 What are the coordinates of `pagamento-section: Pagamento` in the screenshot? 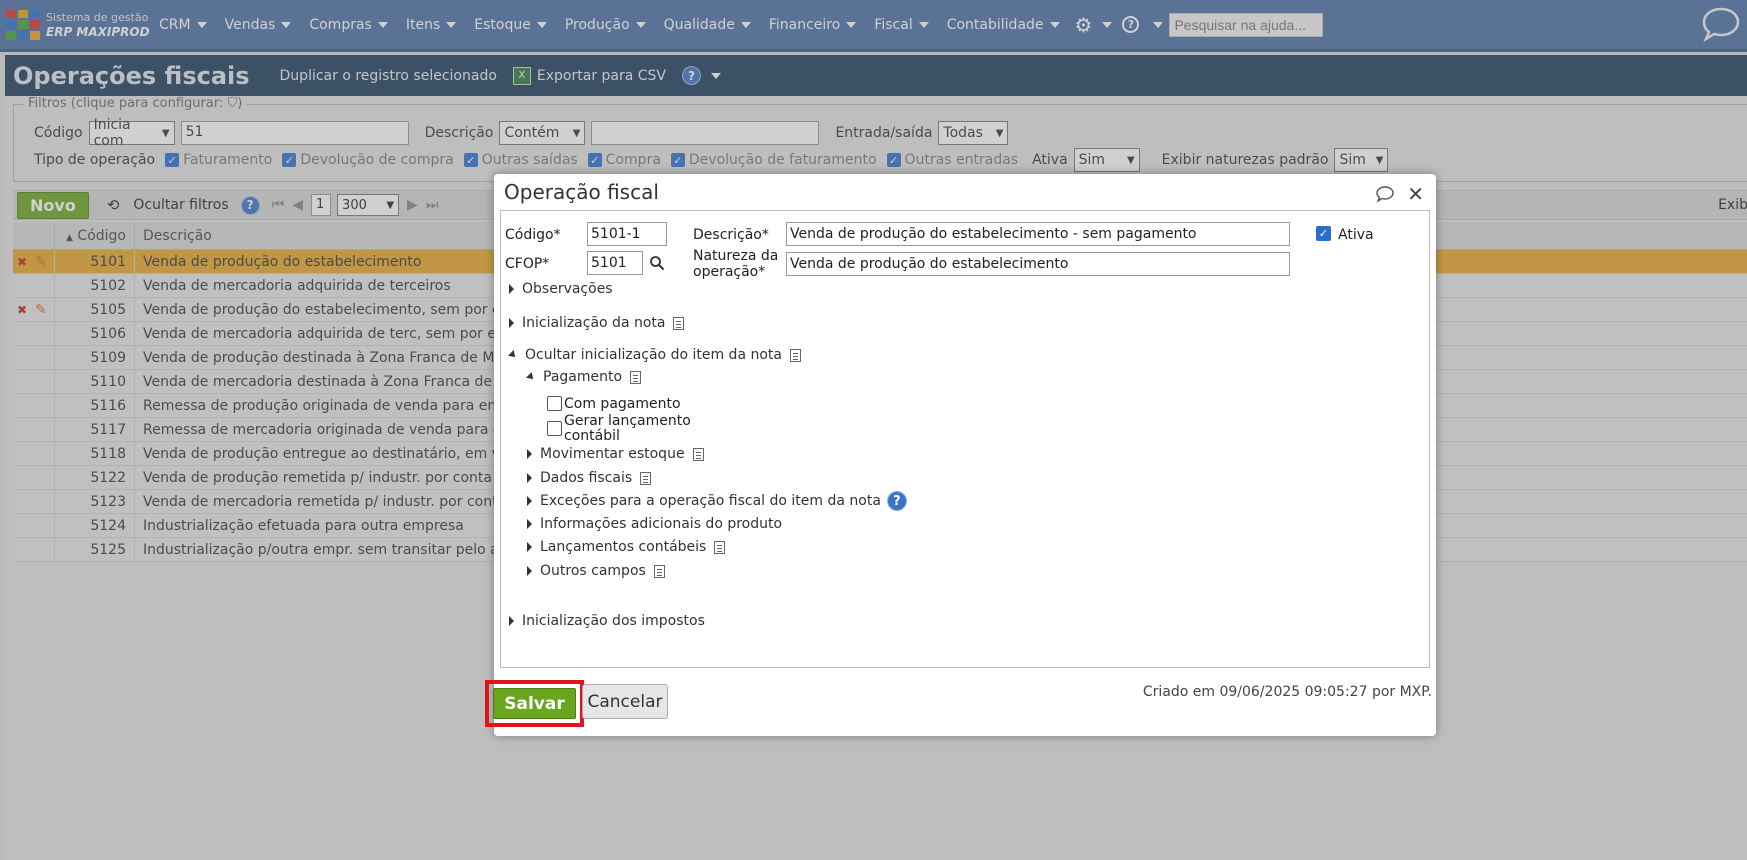 It's located at (584, 377).